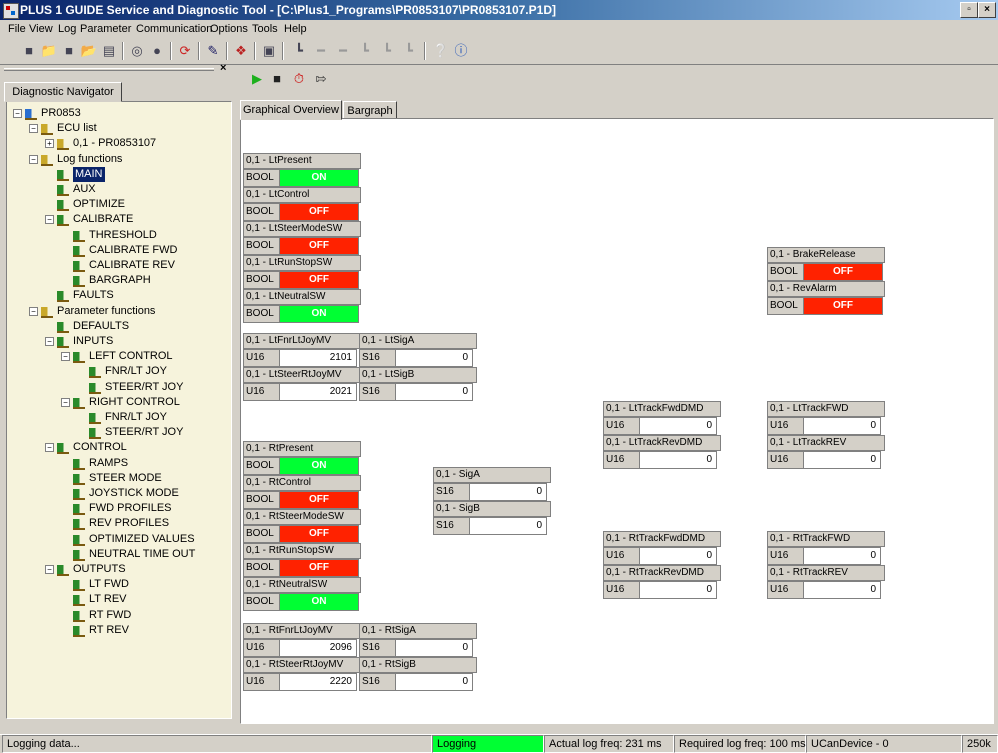 This screenshot has width=998, height=753. Describe the element at coordinates (49, 144) in the screenshot. I see `expand-icon: +` at that location.